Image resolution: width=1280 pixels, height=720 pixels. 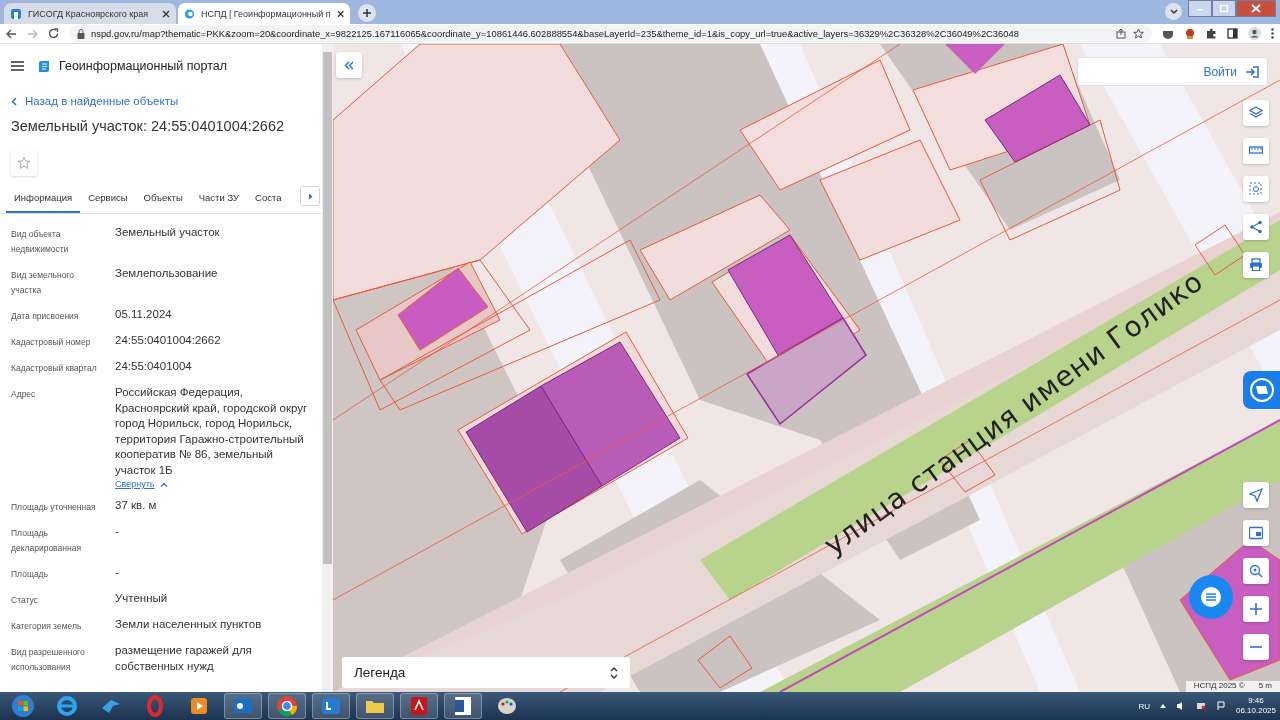 I want to click on maximize-button, so click(x=1224, y=8).